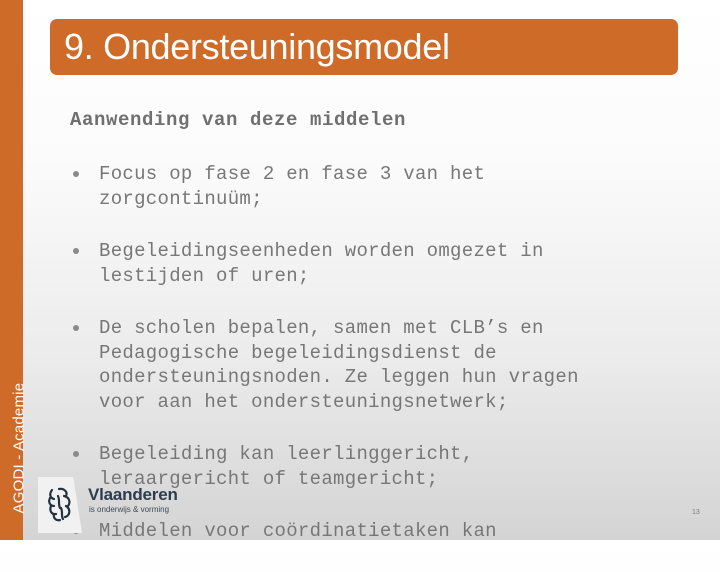 This screenshot has height=572, width=720. What do you see at coordinates (19, 448) in the screenshot?
I see `side-label-text: AGODI - Academie` at bounding box center [19, 448].